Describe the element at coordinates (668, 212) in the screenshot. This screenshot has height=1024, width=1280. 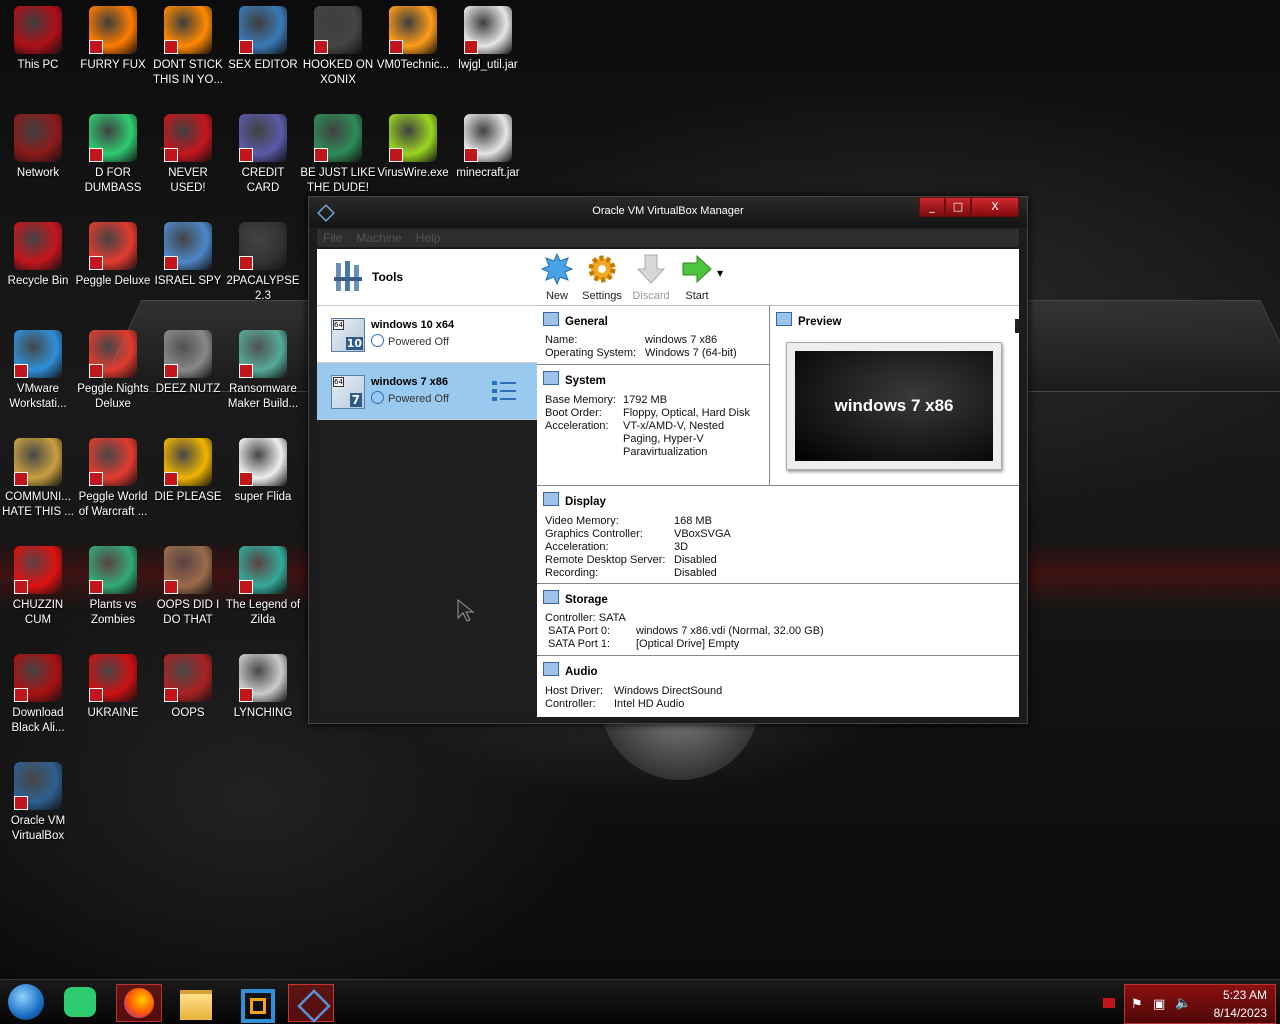
I see `title-bar: Oracle VM VirtualBox Manager _ □ X` at that location.